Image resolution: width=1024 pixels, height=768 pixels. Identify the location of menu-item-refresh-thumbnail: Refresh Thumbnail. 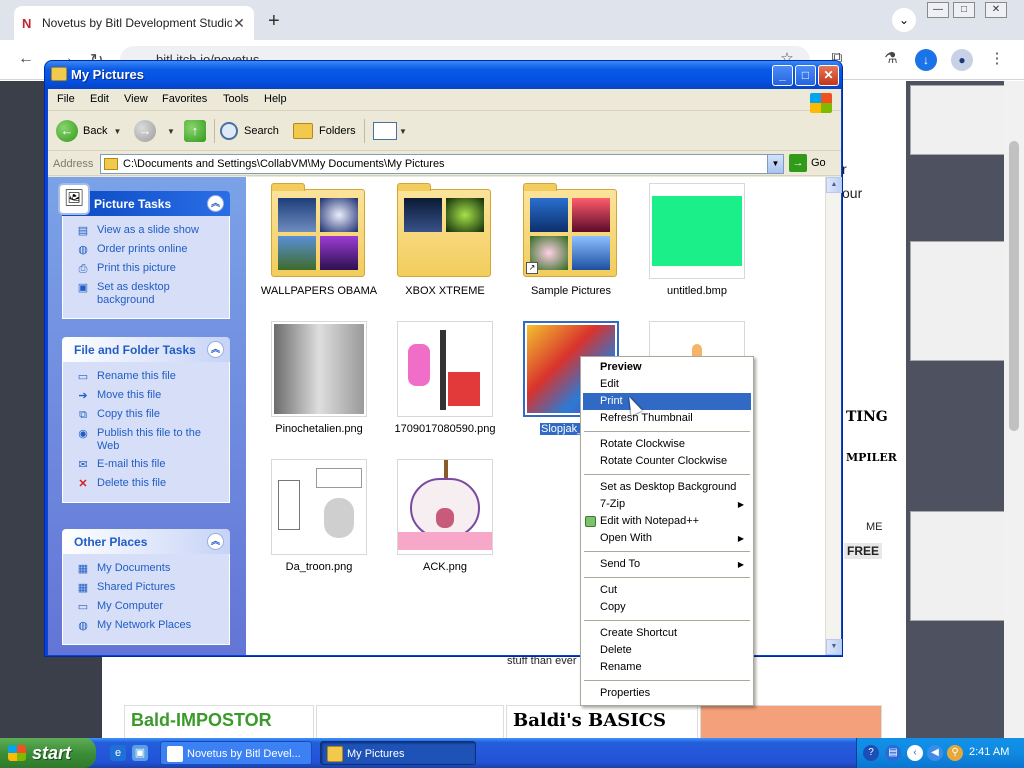
(667, 418).